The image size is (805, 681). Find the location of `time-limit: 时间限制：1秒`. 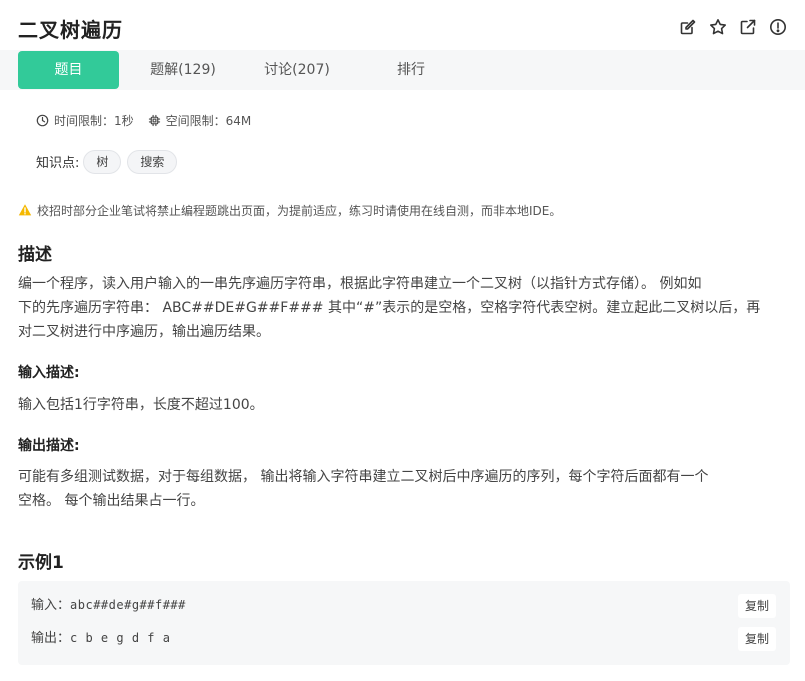

time-limit: 时间限制：1秒 is located at coordinates (85, 120).